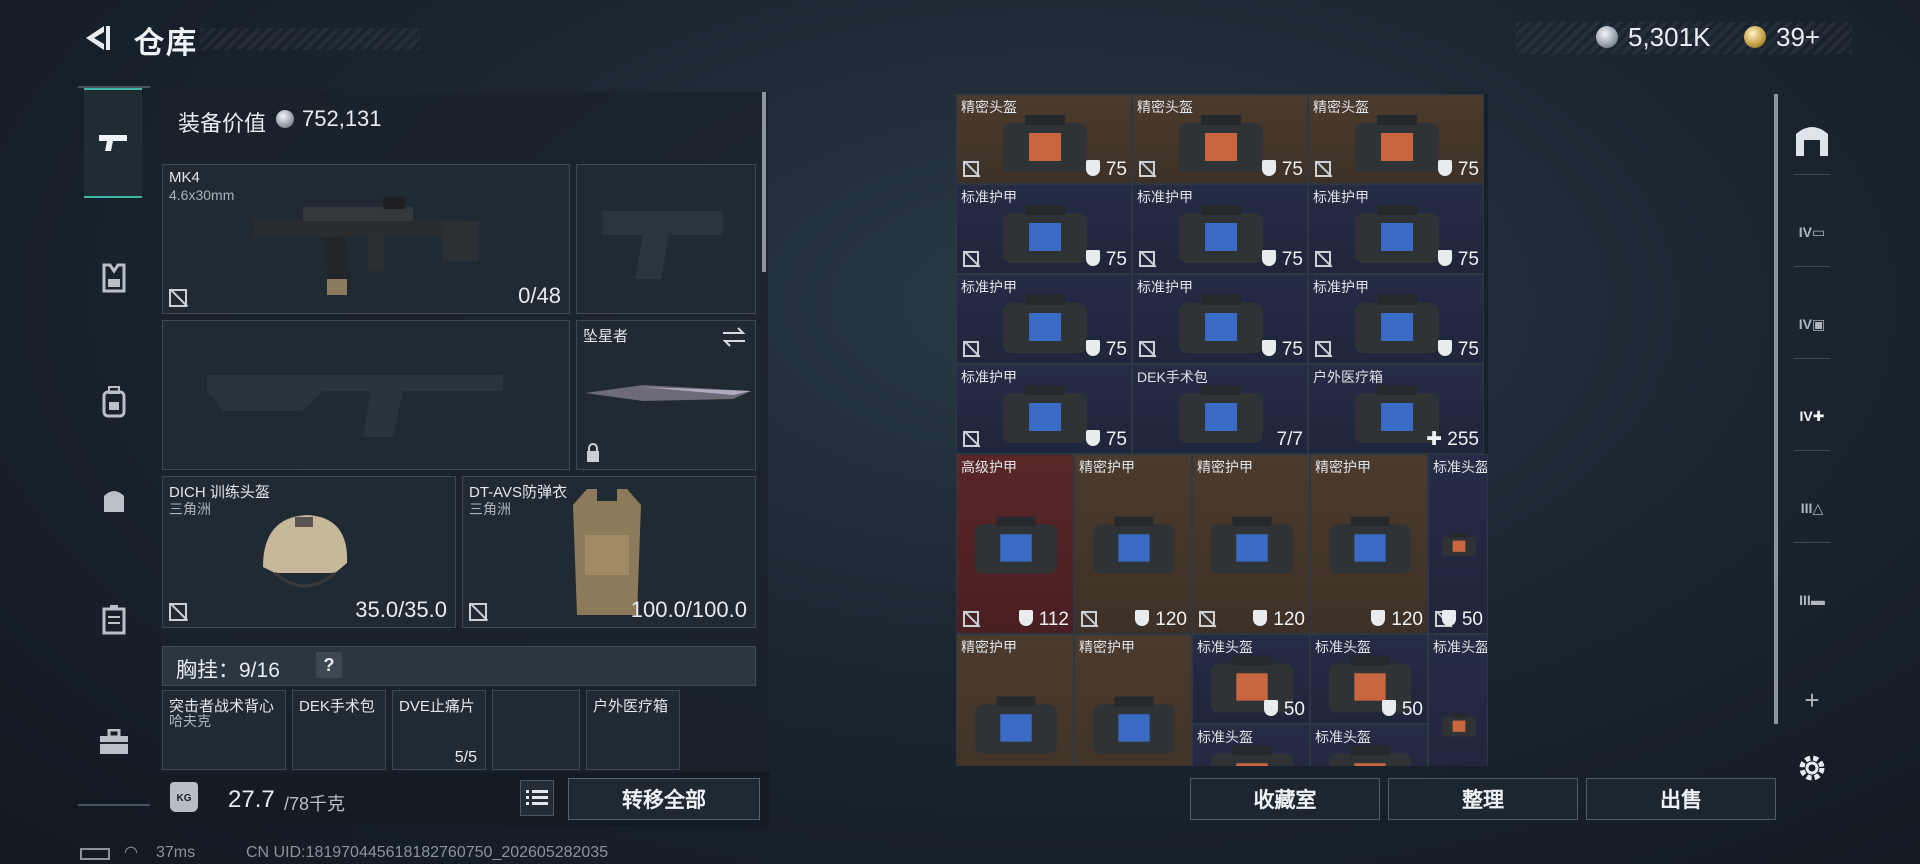  What do you see at coordinates (222, 123) in the screenshot?
I see `equip-value-label: 装备价值` at bounding box center [222, 123].